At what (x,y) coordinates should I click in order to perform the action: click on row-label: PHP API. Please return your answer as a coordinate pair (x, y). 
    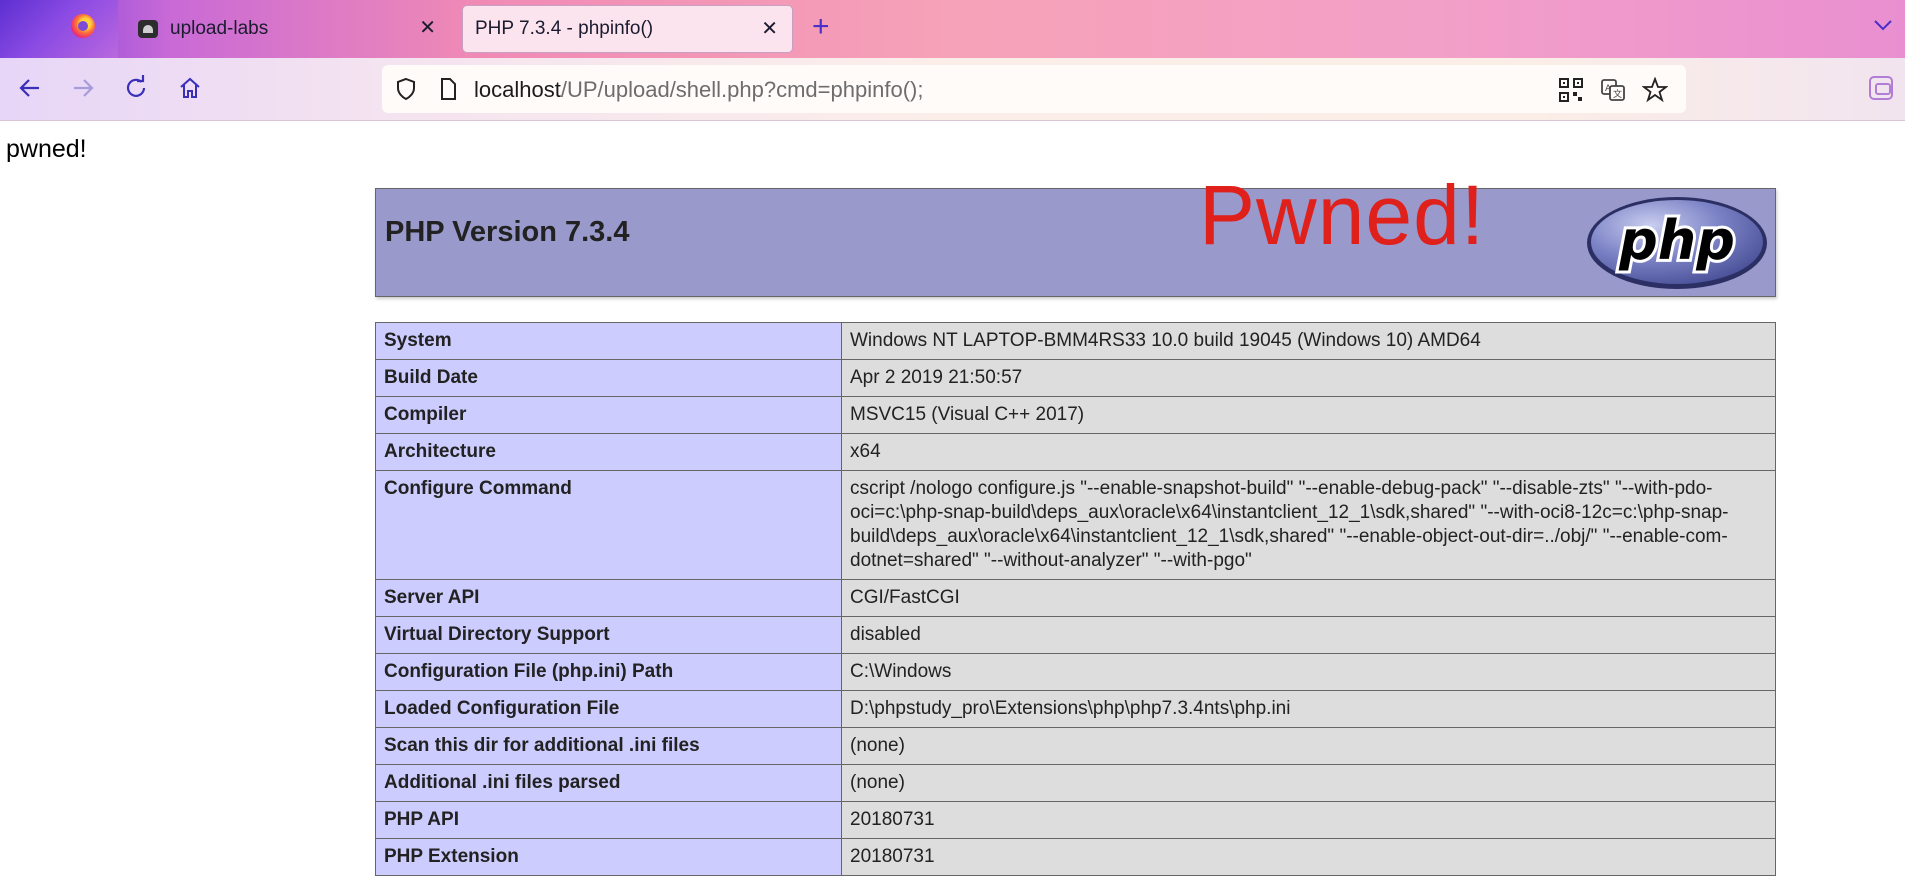
    Looking at the image, I should click on (608, 820).